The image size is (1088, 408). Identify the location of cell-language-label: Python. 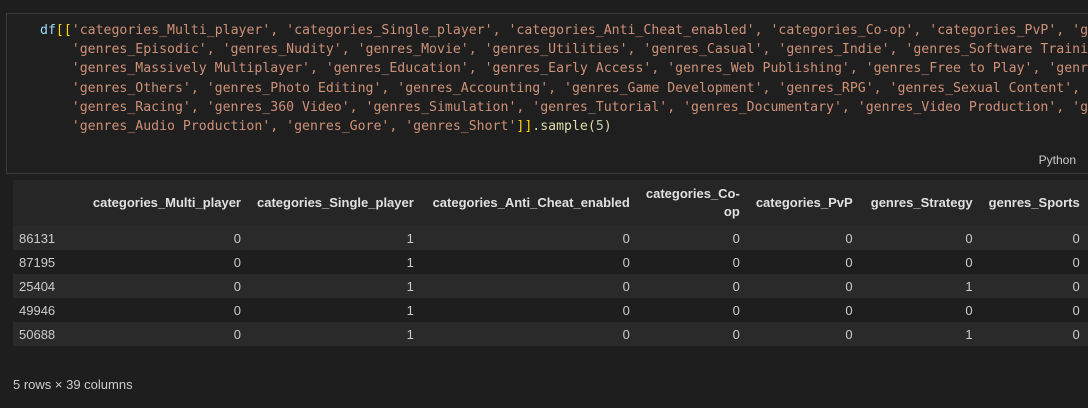
(1057, 160).